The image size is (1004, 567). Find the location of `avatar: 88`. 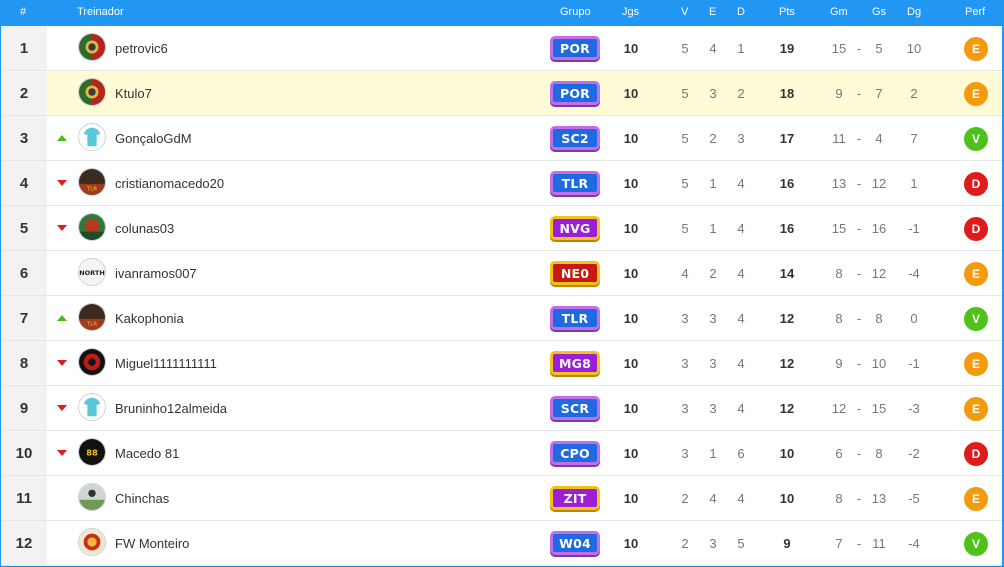

avatar: 88 is located at coordinates (92, 452).